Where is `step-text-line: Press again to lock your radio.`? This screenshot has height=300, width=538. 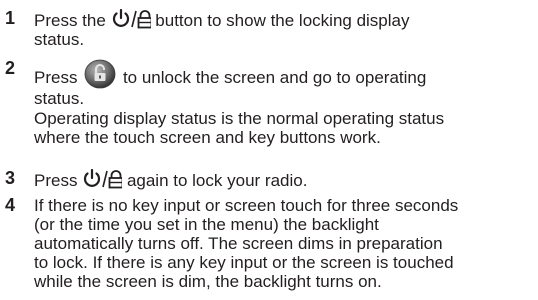 step-text-line: Press again to lock your radio. is located at coordinates (171, 179).